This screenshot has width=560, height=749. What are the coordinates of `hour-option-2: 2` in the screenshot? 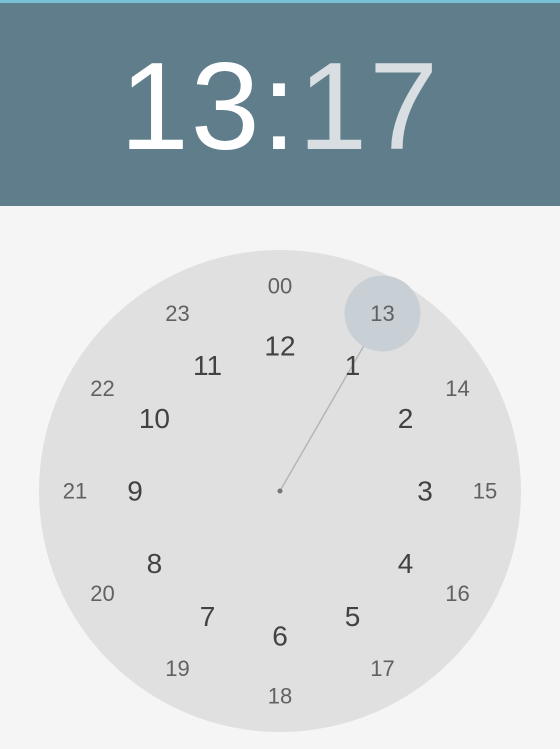 It's located at (406, 418).